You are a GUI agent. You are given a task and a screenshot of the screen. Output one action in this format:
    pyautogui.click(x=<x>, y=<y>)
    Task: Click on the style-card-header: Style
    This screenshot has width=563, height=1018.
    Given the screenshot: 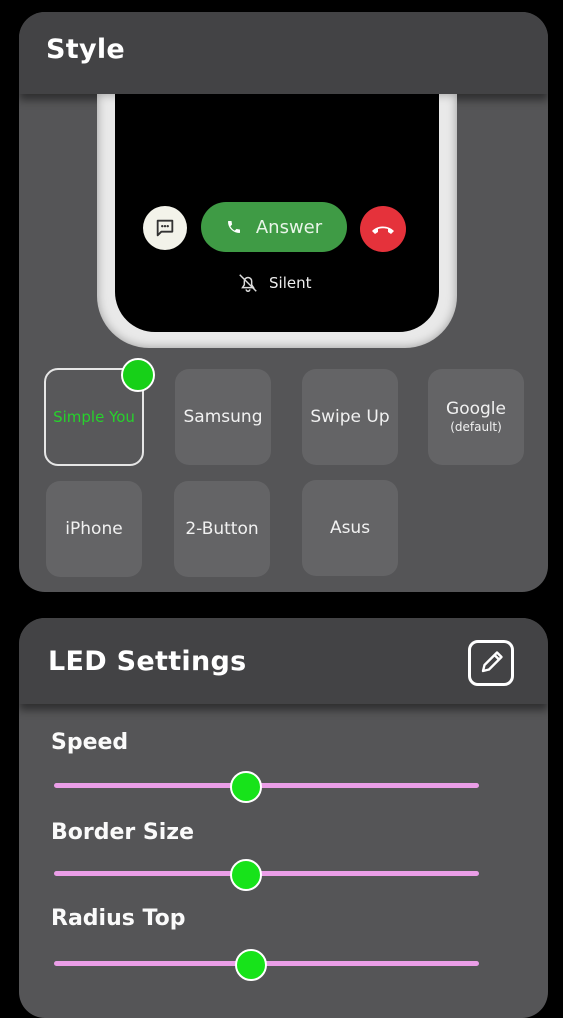 What is the action you would take?
    pyautogui.click(x=283, y=53)
    